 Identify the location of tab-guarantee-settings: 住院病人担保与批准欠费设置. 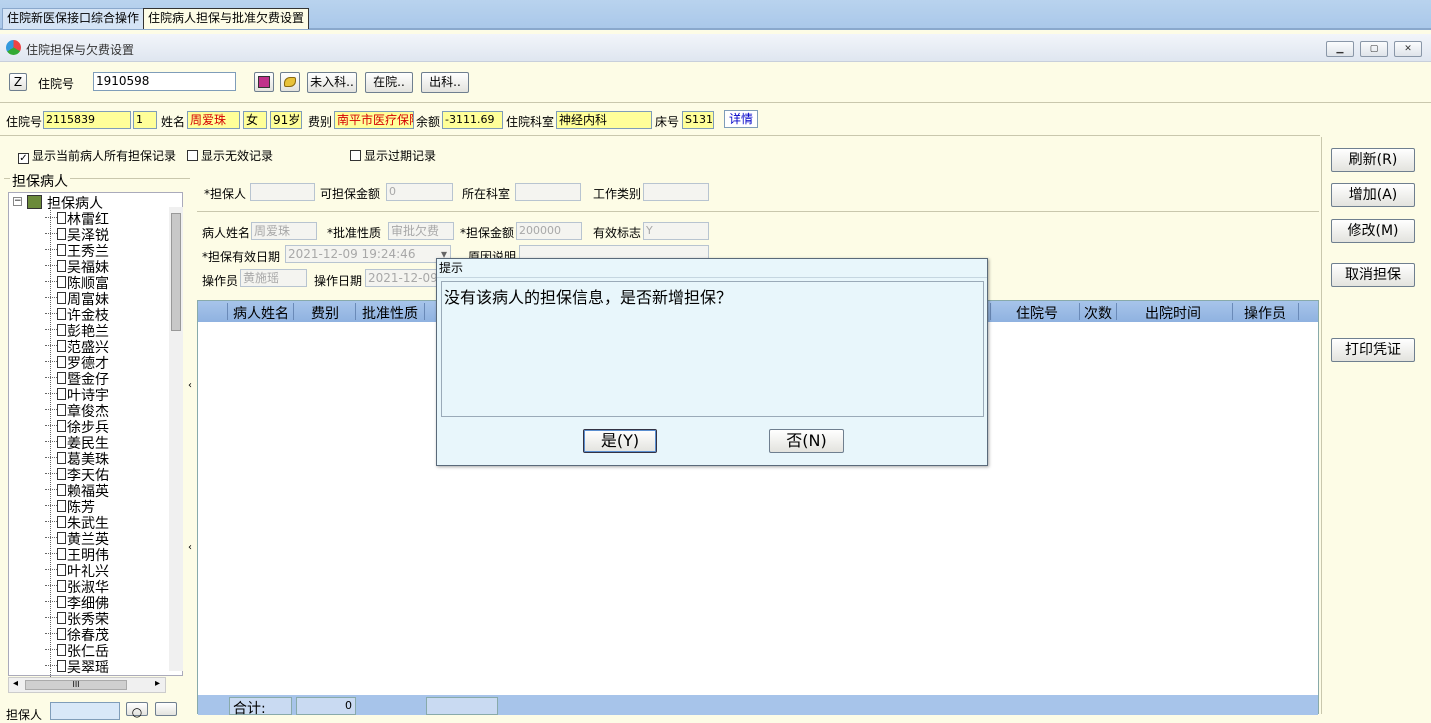
(226, 18).